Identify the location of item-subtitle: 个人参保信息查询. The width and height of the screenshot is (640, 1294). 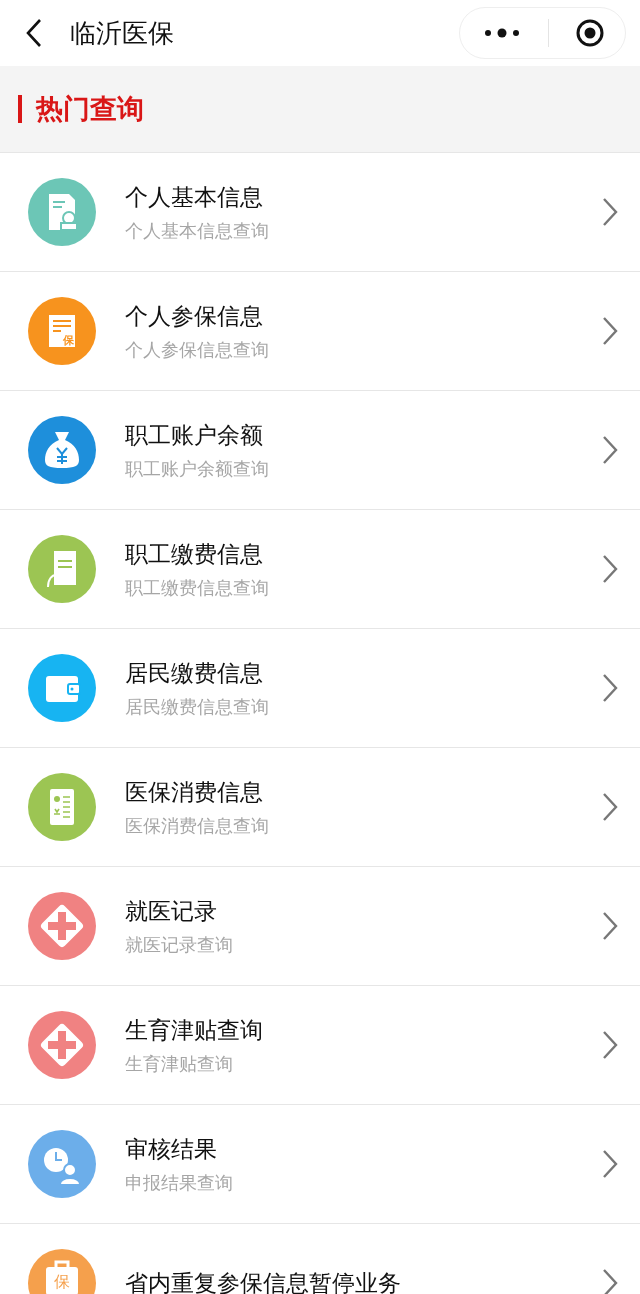
(197, 349).